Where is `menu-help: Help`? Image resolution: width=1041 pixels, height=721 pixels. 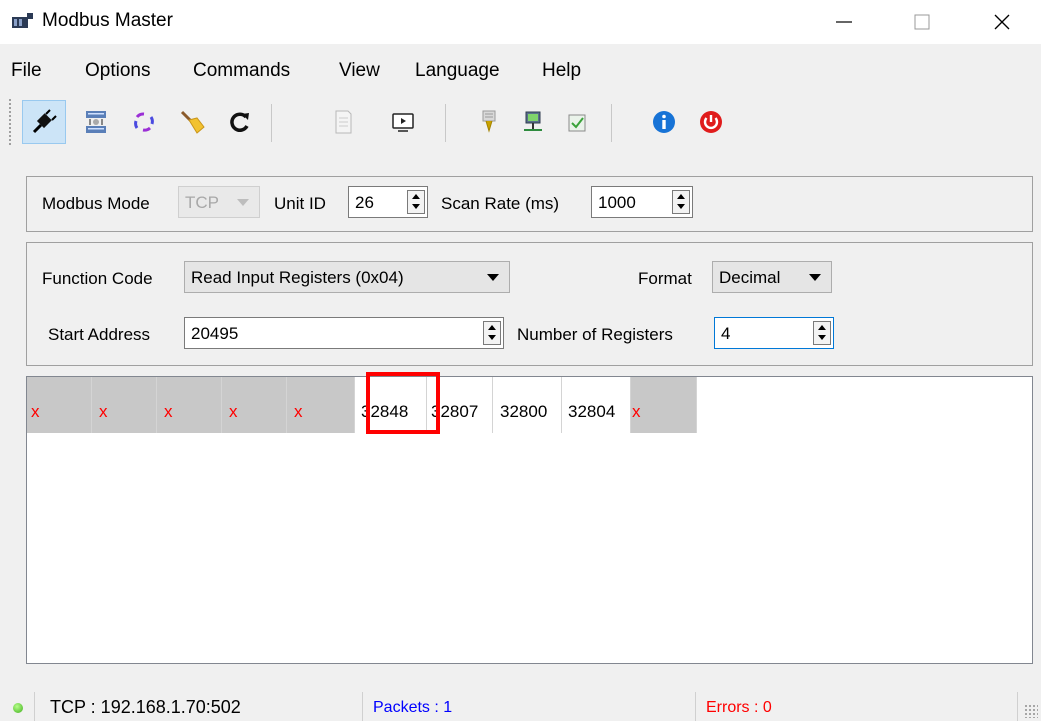
menu-help: Help is located at coordinates (561, 71).